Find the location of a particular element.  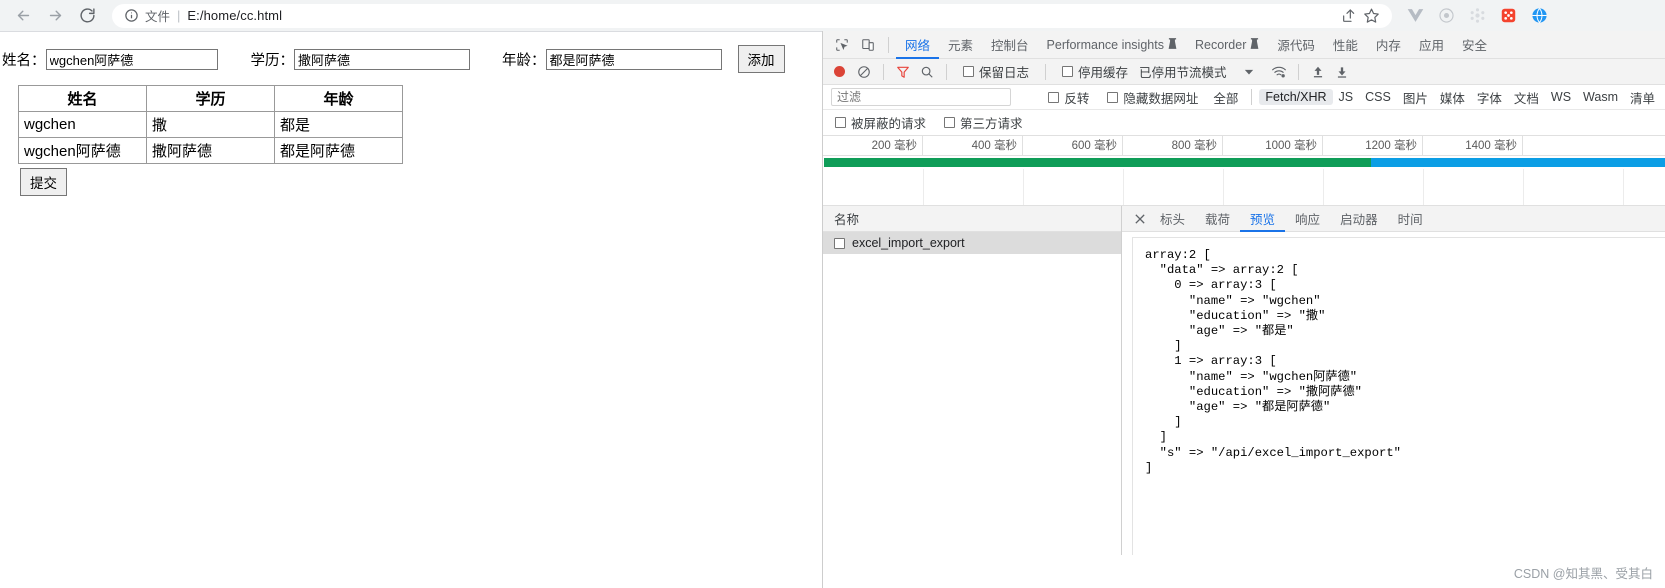

add-button: 添加 is located at coordinates (761, 59).